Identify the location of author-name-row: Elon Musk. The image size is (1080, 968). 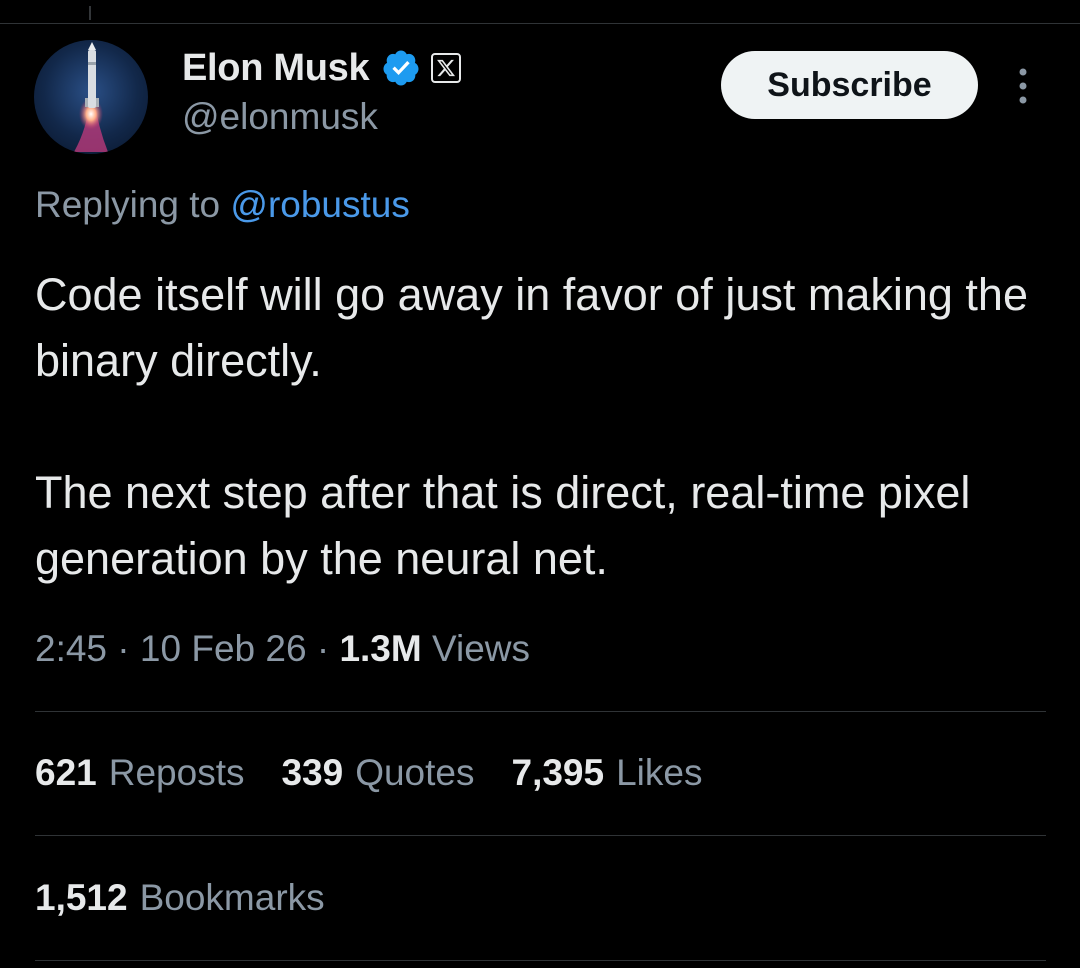
(322, 68).